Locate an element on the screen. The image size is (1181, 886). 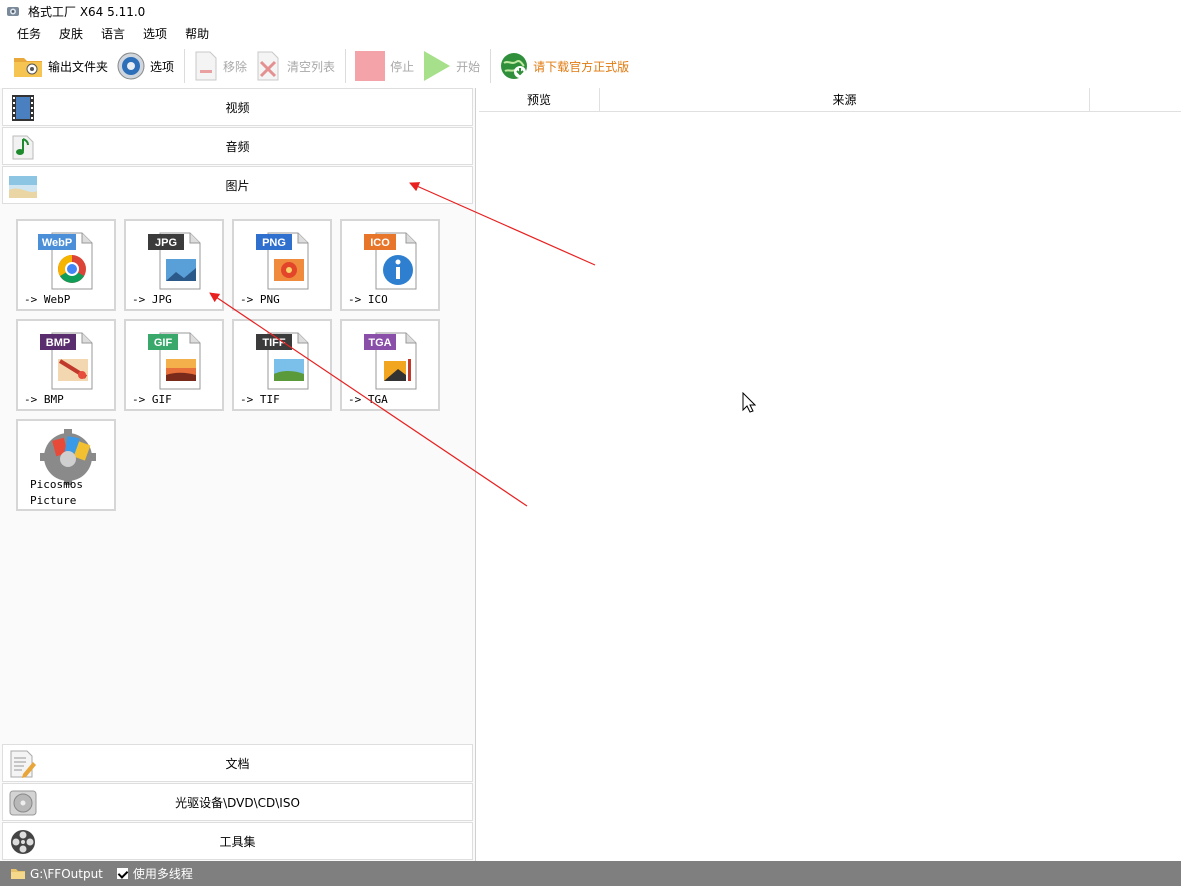
category-toolbox-label: 工具集 is located at coordinates (237, 841).